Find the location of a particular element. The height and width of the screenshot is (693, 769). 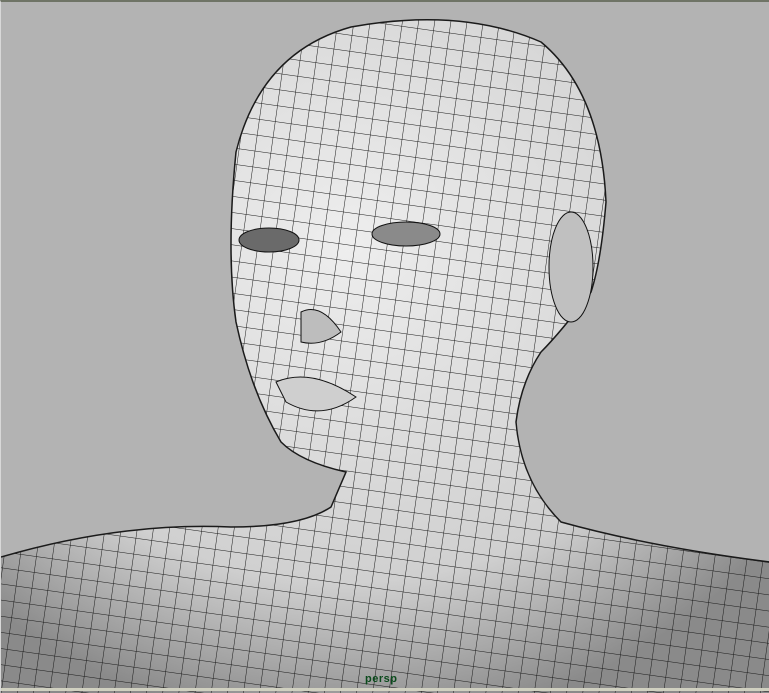

camera-label: persp is located at coordinates (381, 679).